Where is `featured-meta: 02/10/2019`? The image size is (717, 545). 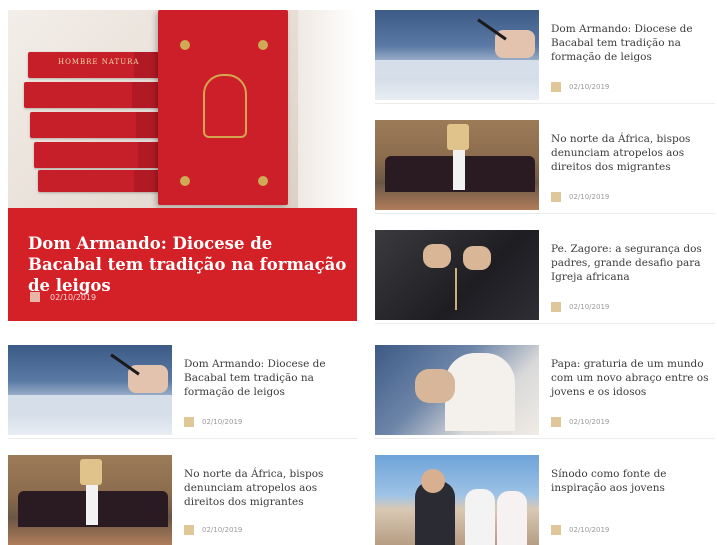
featured-meta: 02/10/2019 is located at coordinates (63, 297).